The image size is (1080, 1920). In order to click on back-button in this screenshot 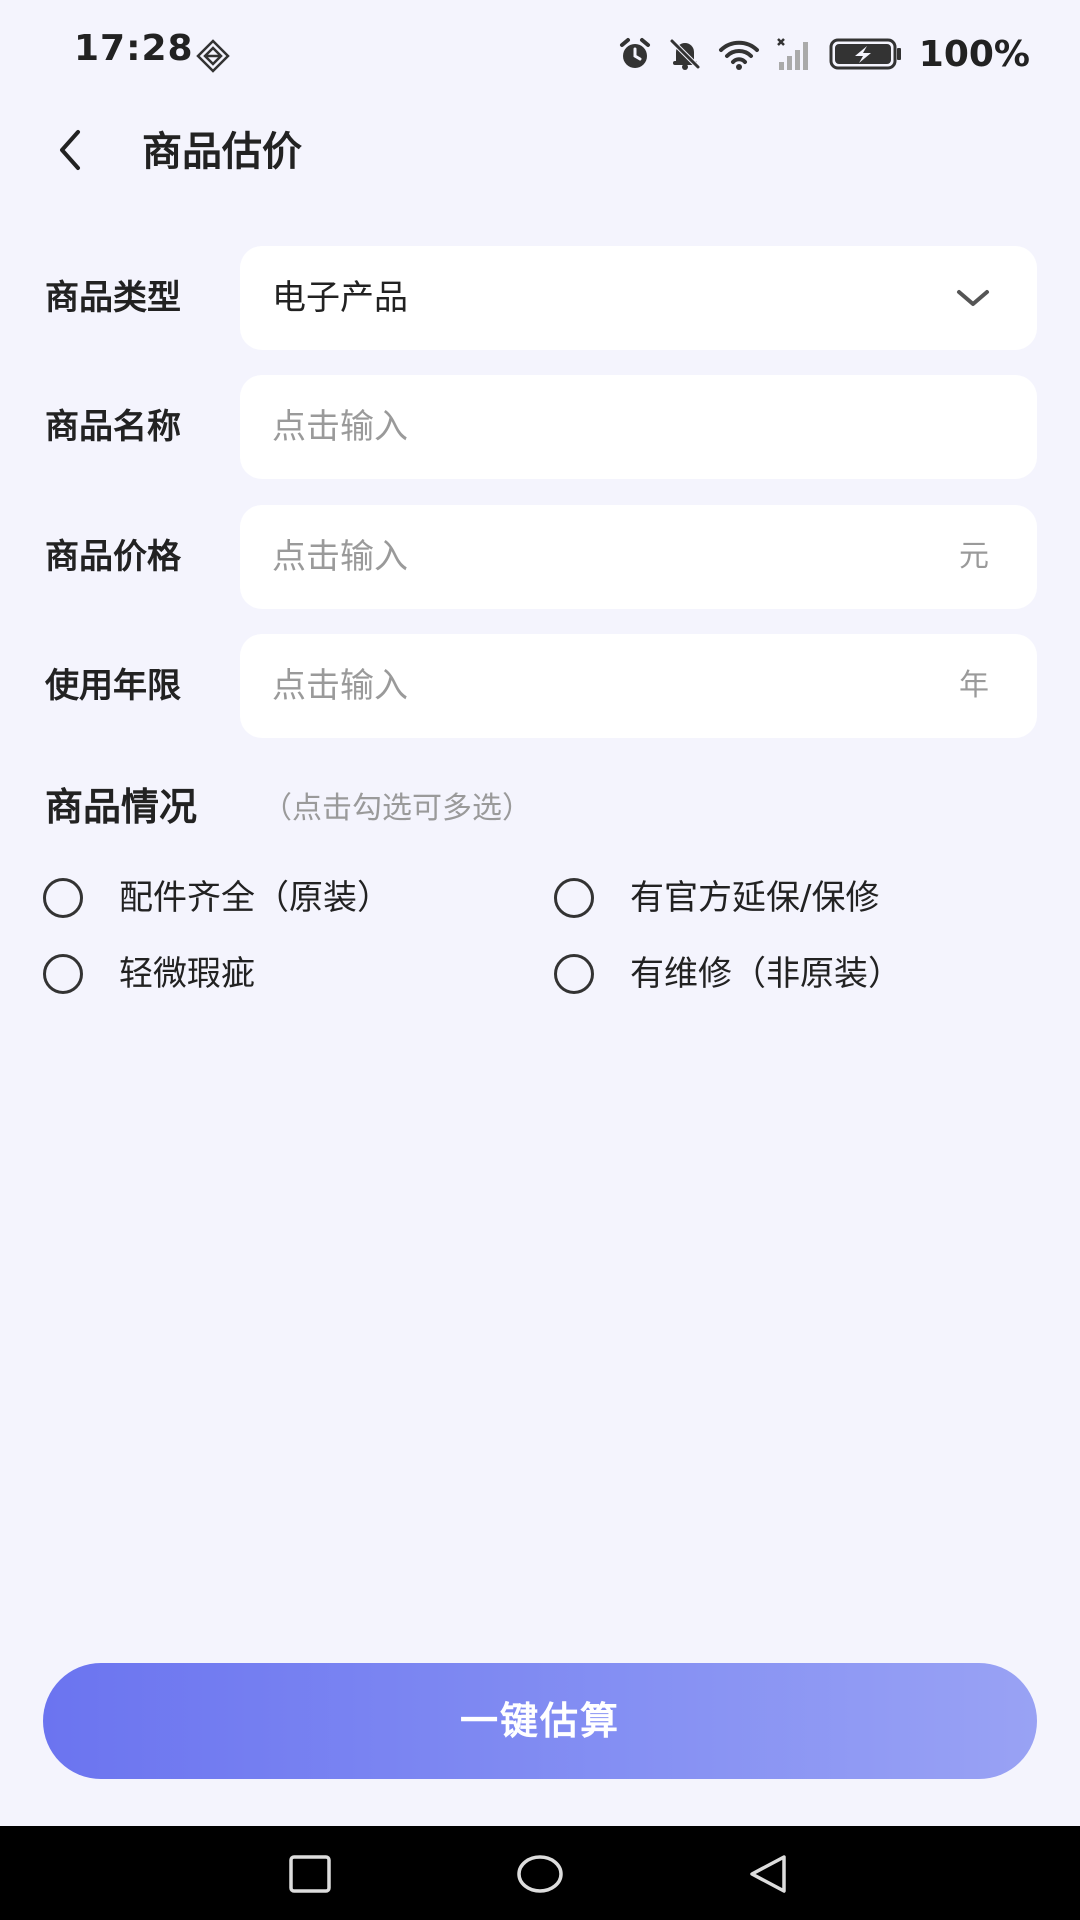, I will do `click(70, 150)`.